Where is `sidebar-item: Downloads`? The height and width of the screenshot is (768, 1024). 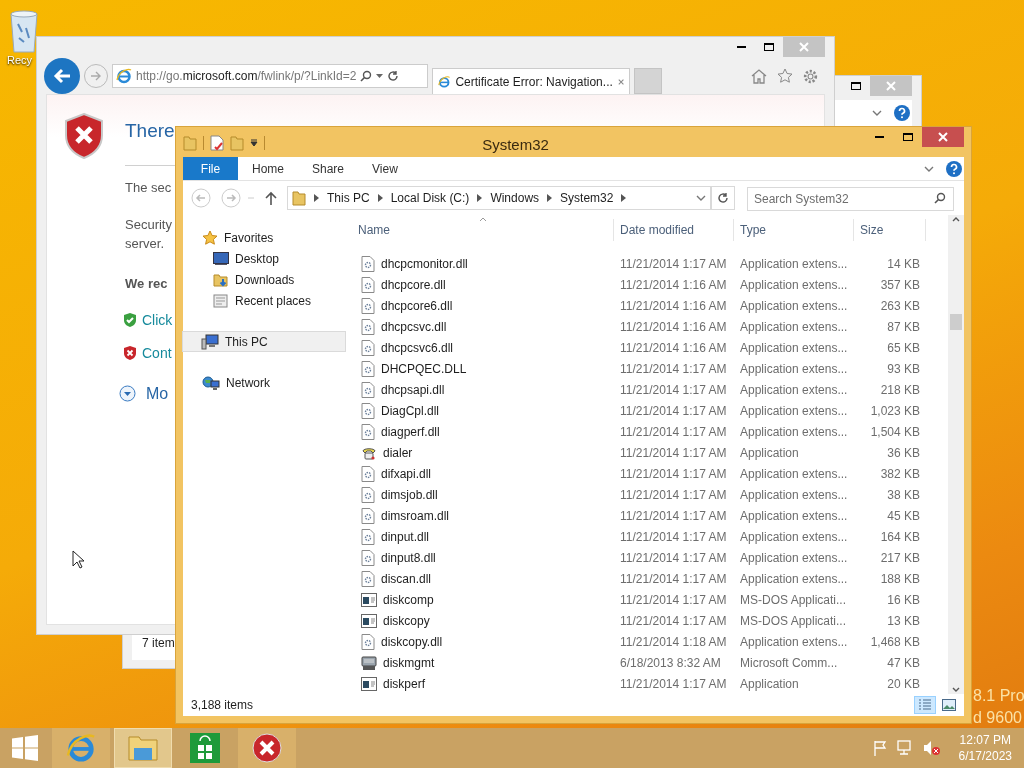 sidebar-item: Downloads is located at coordinates (264, 279).